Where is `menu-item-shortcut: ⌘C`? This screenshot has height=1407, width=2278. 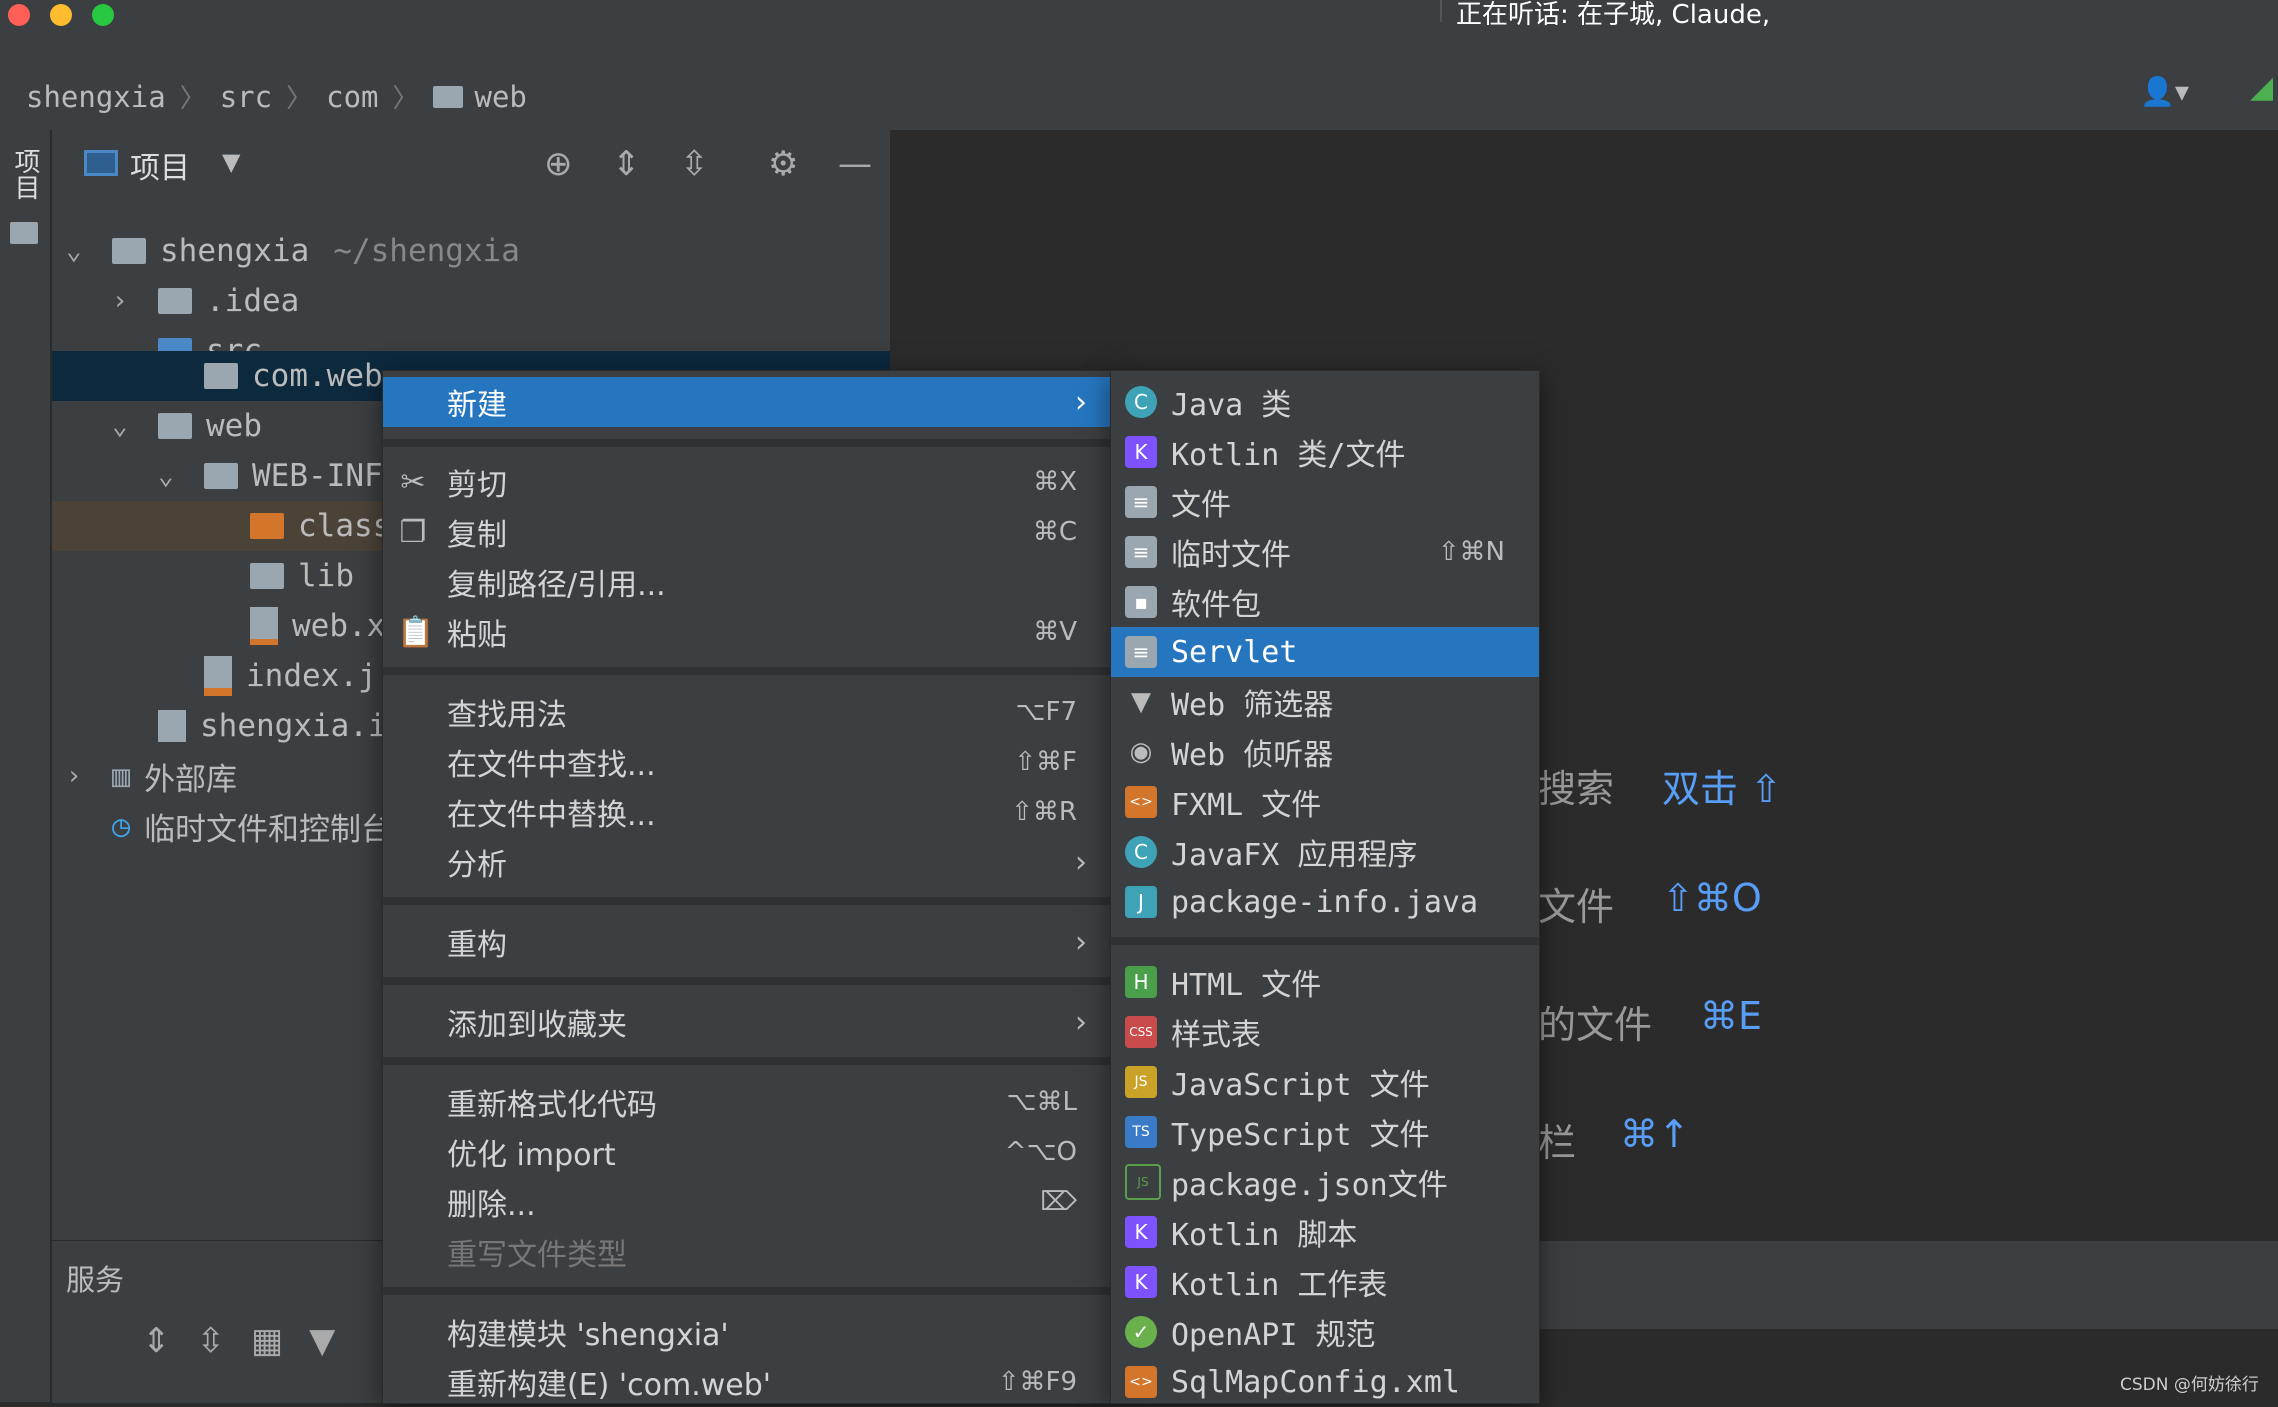
menu-item-shortcut: ⌘C is located at coordinates (1054, 532).